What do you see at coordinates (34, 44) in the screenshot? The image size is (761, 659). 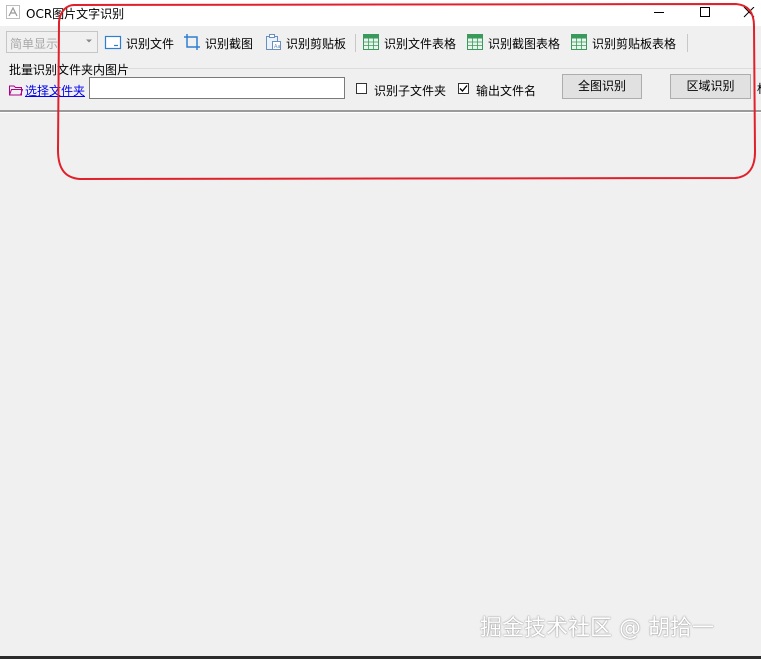 I see `display-mode-value: 简单显示` at bounding box center [34, 44].